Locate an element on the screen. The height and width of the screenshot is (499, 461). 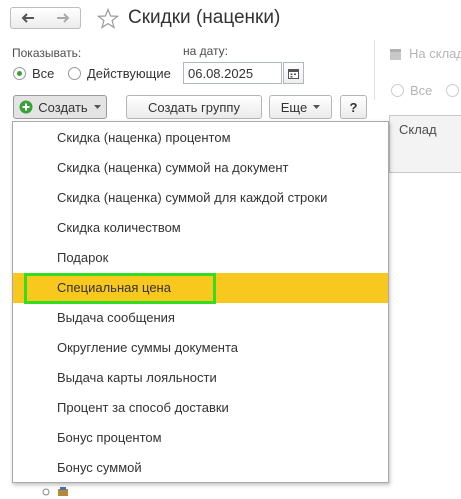
right-radio-all-label: Все is located at coordinates (421, 90).